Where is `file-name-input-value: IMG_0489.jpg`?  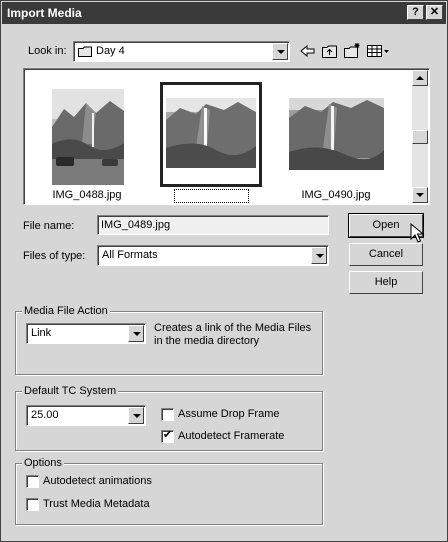 file-name-input-value: IMG_0489.jpg is located at coordinates (136, 225).